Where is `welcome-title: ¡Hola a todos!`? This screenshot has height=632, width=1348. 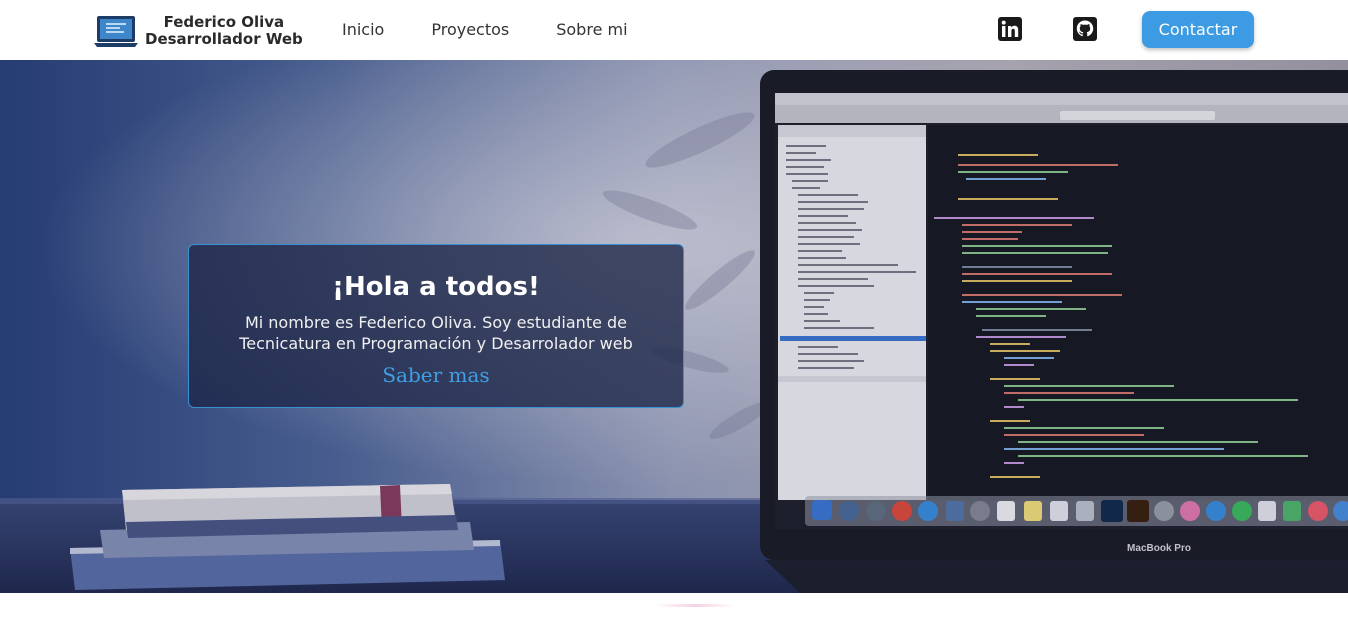 welcome-title: ¡Hola a todos! is located at coordinates (436, 287).